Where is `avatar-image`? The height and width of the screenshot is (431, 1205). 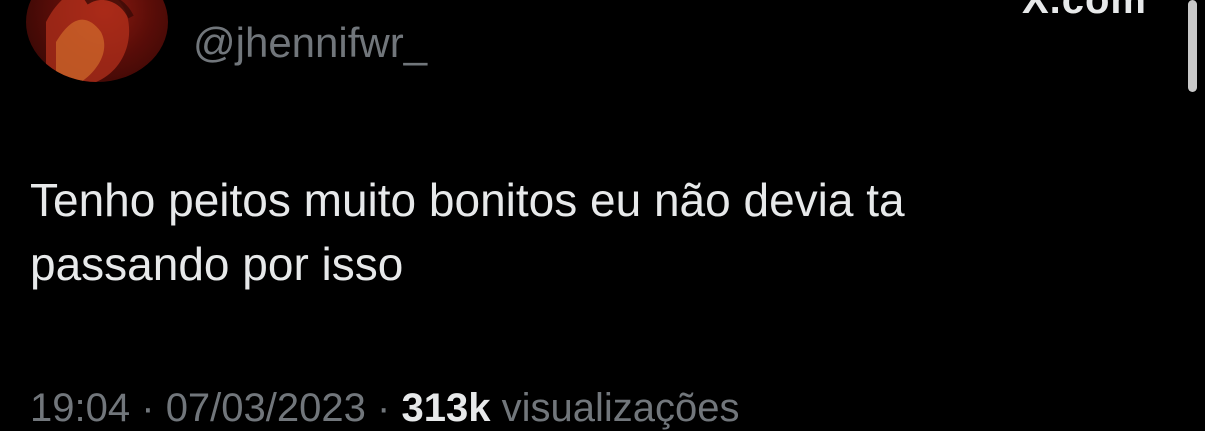
avatar-image is located at coordinates (90, 41).